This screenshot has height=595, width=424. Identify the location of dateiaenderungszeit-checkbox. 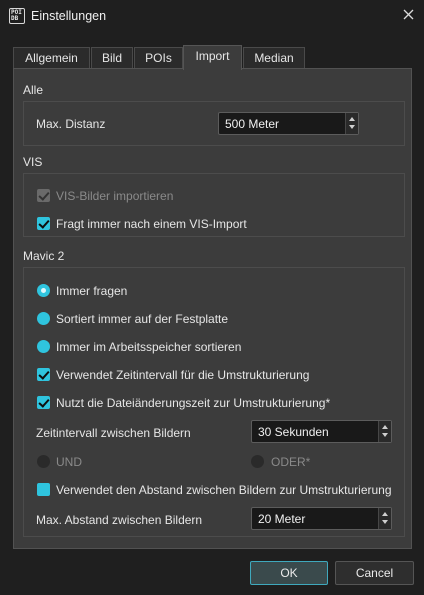
(43, 402).